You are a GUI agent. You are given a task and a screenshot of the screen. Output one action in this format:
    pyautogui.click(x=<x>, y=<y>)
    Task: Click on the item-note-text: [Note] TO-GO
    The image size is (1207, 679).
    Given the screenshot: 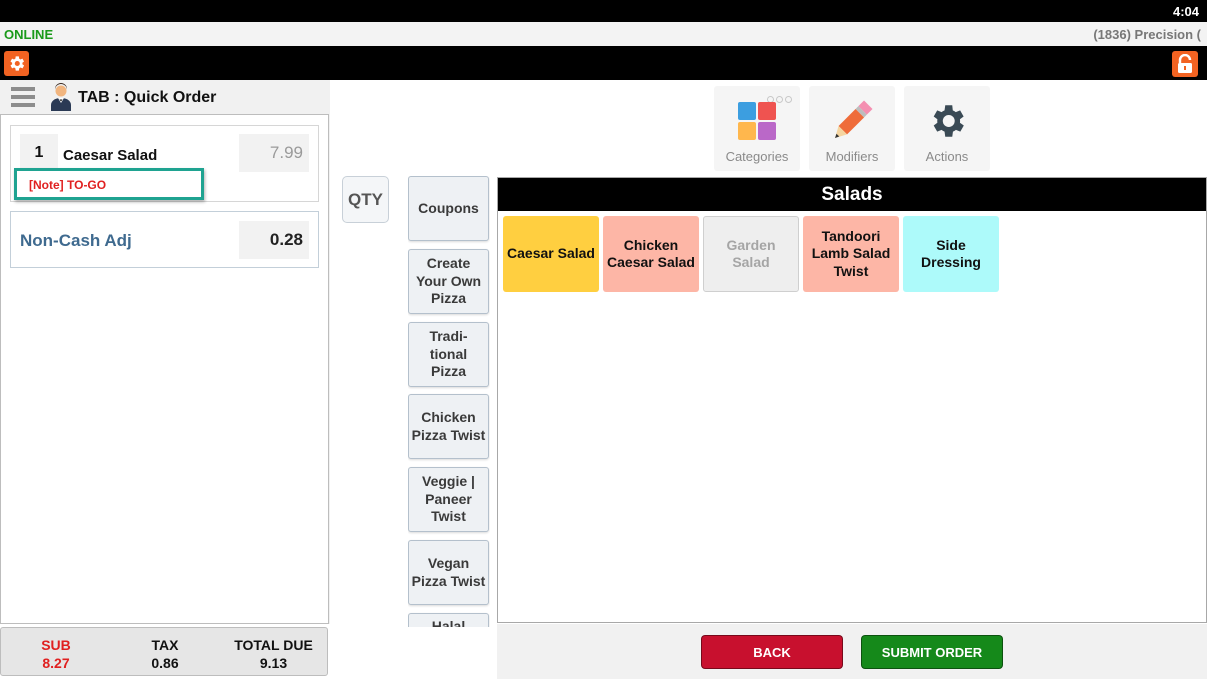 What is the action you would take?
    pyautogui.click(x=68, y=185)
    